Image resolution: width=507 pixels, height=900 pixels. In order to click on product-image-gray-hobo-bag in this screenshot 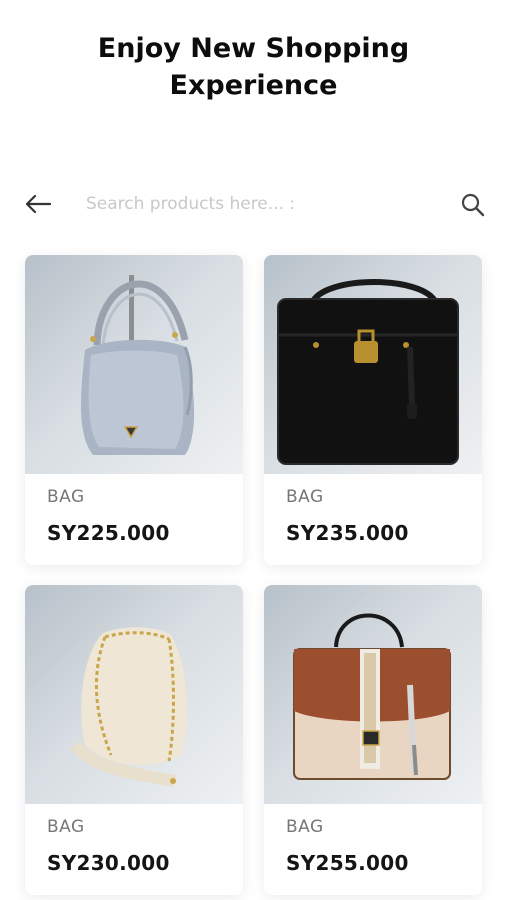, I will do `click(134, 364)`.